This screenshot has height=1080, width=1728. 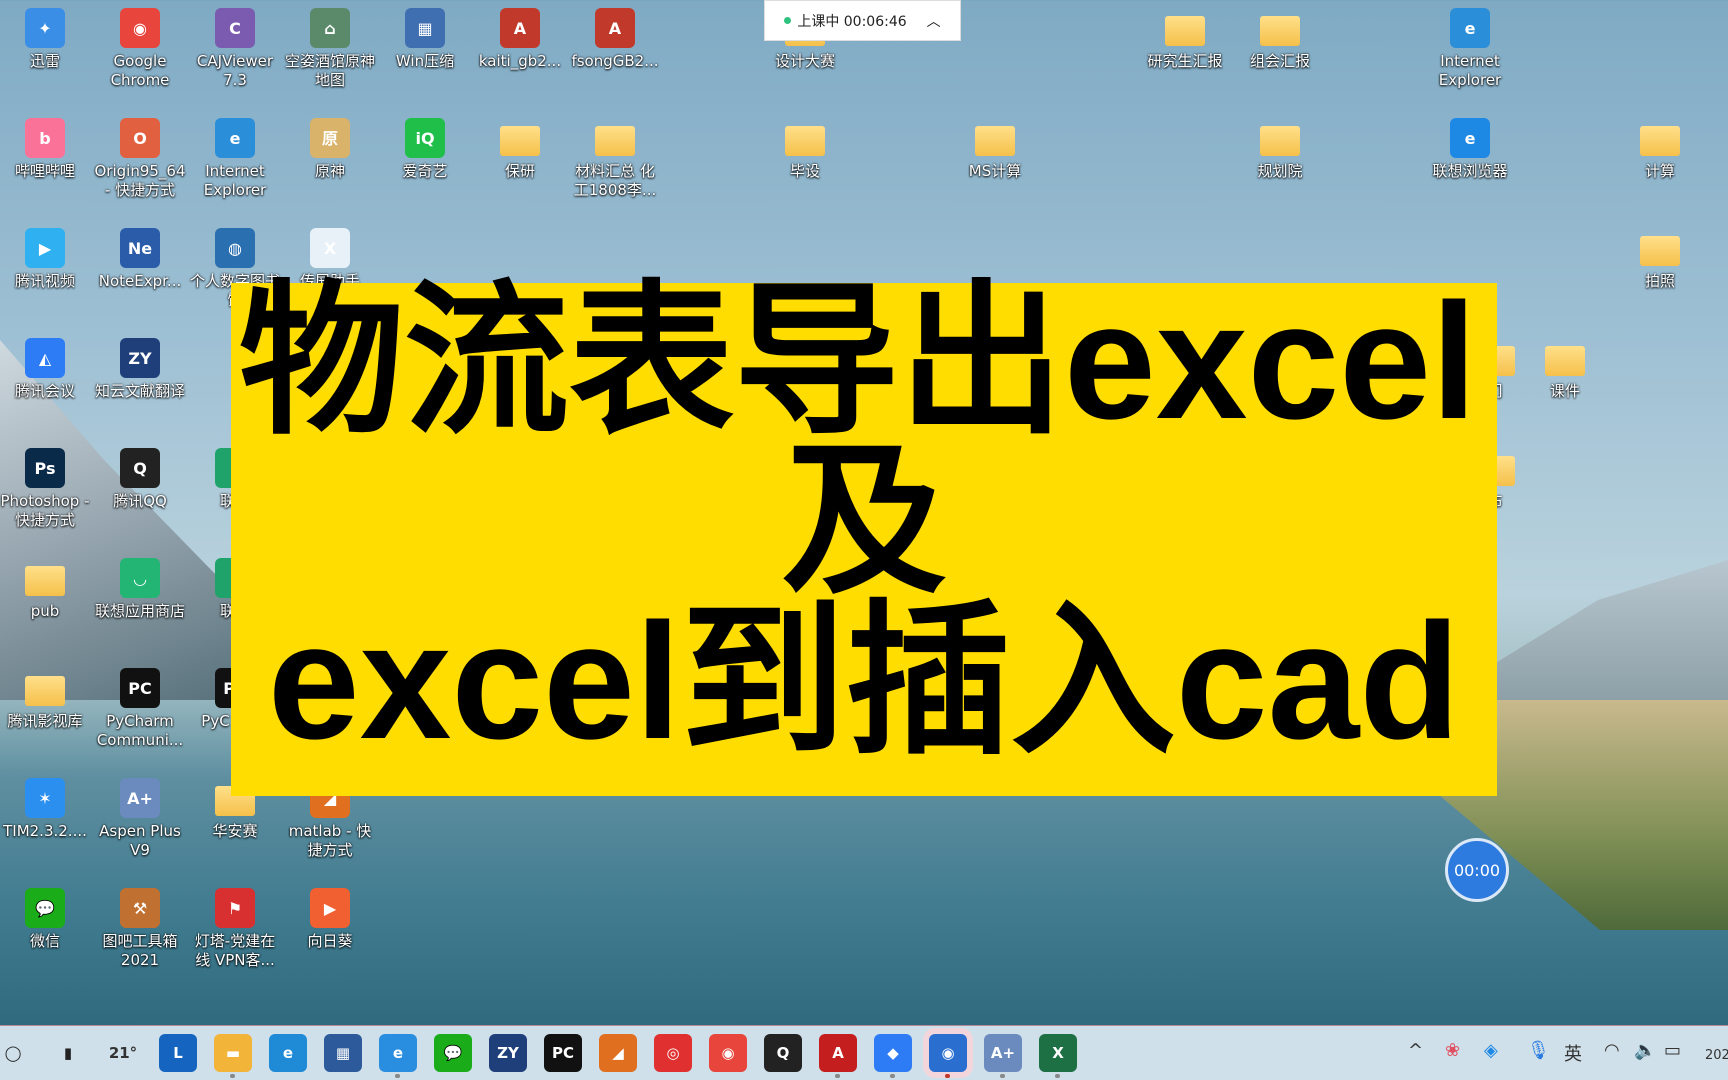 What do you see at coordinates (453, 1053) in the screenshot?
I see `taskbar-wechat-icon: 💬` at bounding box center [453, 1053].